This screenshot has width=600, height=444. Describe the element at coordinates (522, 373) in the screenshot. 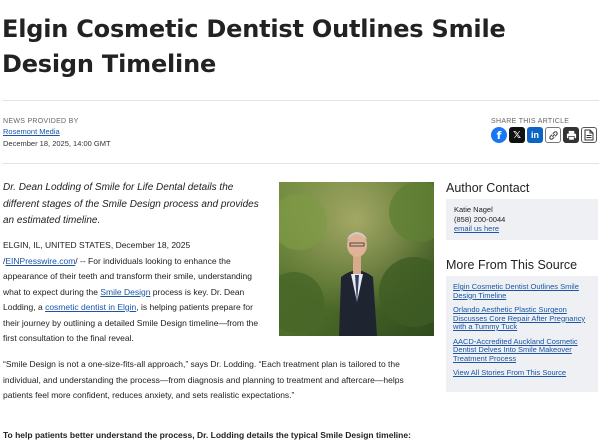

I see `view-all-stories-link: View All Stories From This Source` at that location.